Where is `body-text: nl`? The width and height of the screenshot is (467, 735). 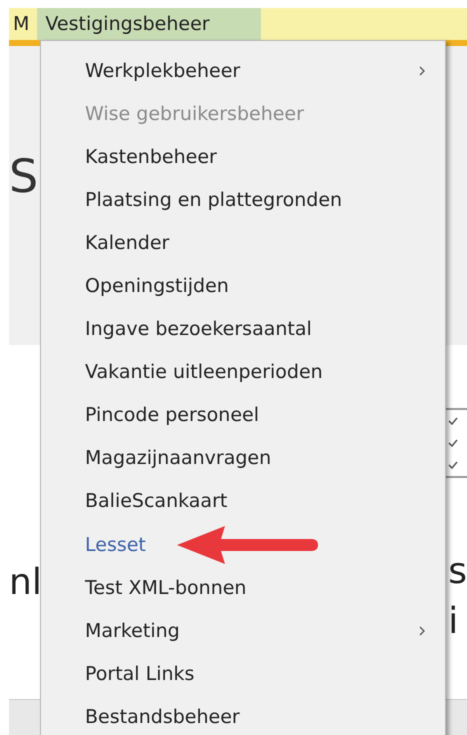
body-text: nl is located at coordinates (25, 583).